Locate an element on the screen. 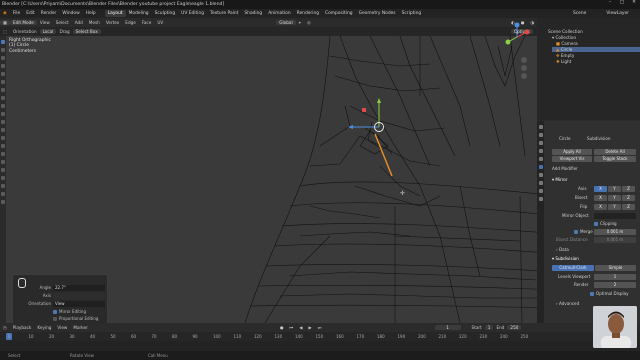  menu-render: Render is located at coordinates (49, 13).